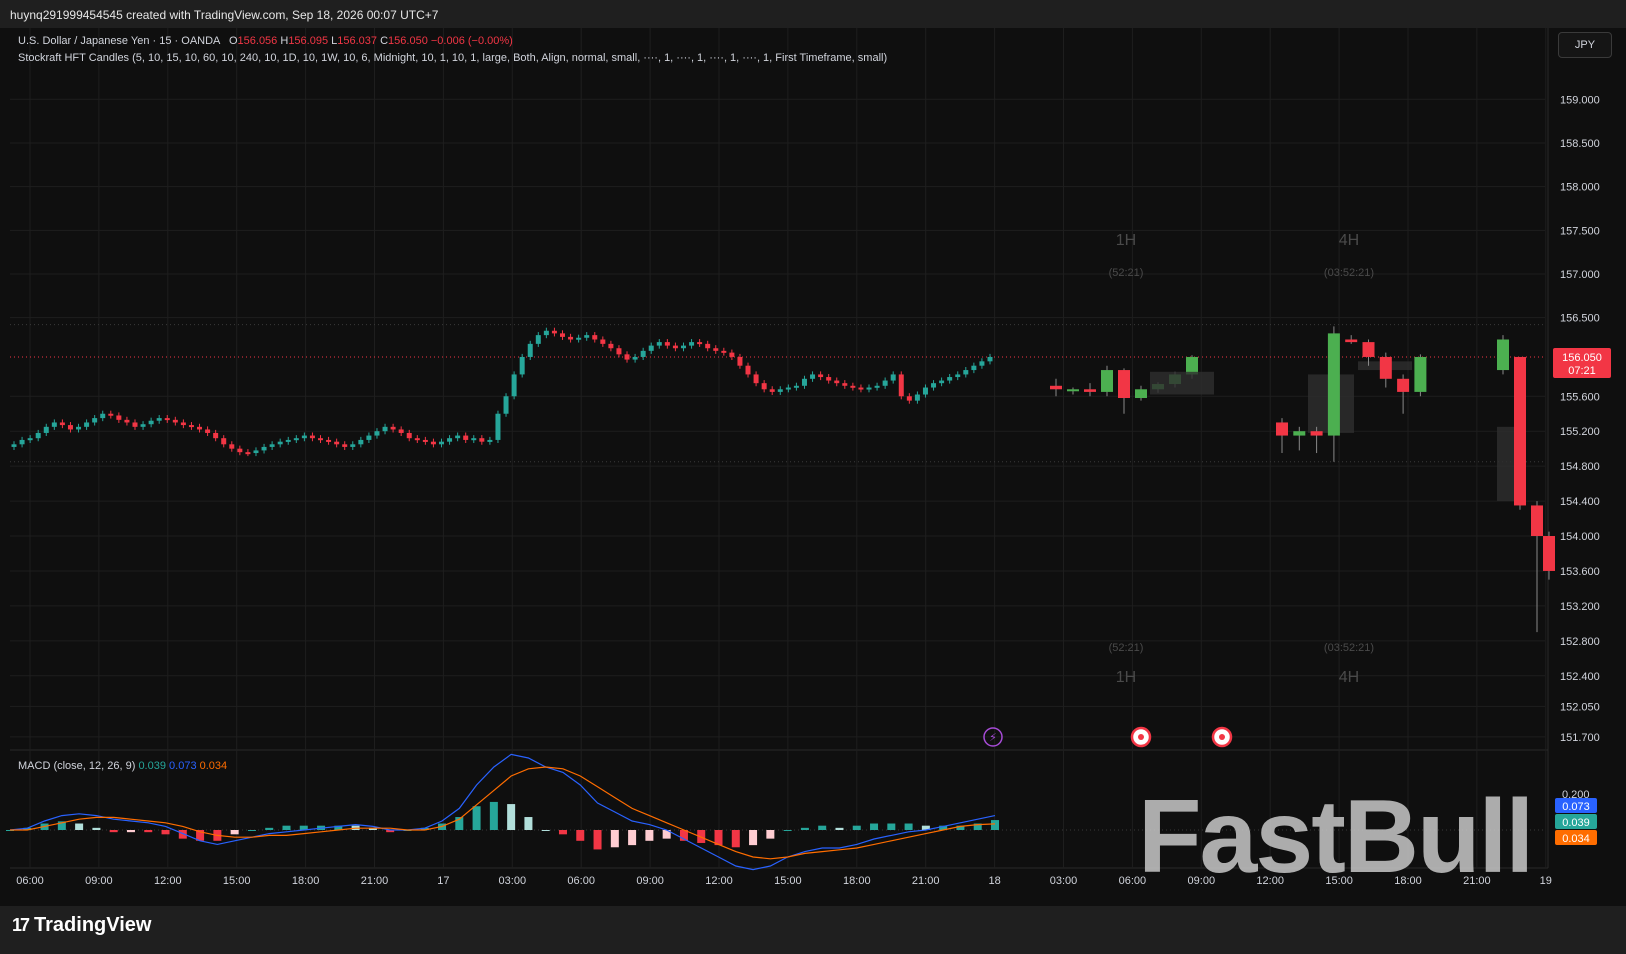 Image resolution: width=1626 pixels, height=954 pixels. Describe the element at coordinates (471, 41) in the screenshot. I see `change-value: −0.006 (−0.00%)` at that location.